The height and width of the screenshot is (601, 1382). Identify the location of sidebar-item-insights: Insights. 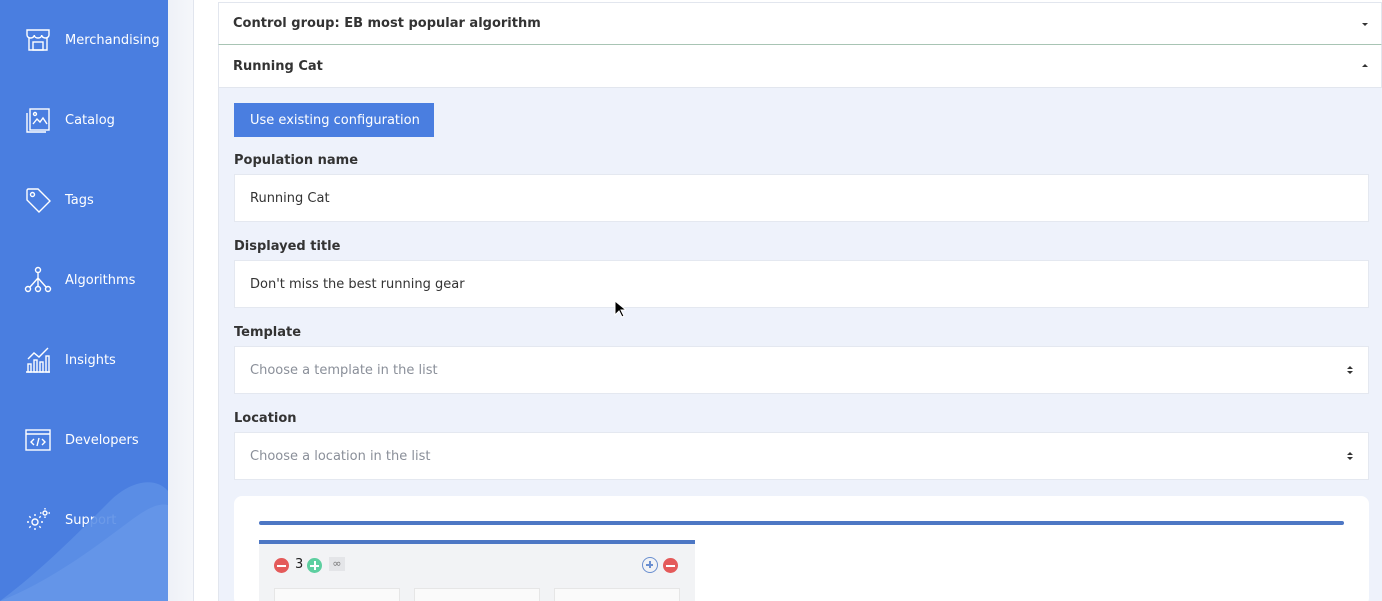
(84, 360).